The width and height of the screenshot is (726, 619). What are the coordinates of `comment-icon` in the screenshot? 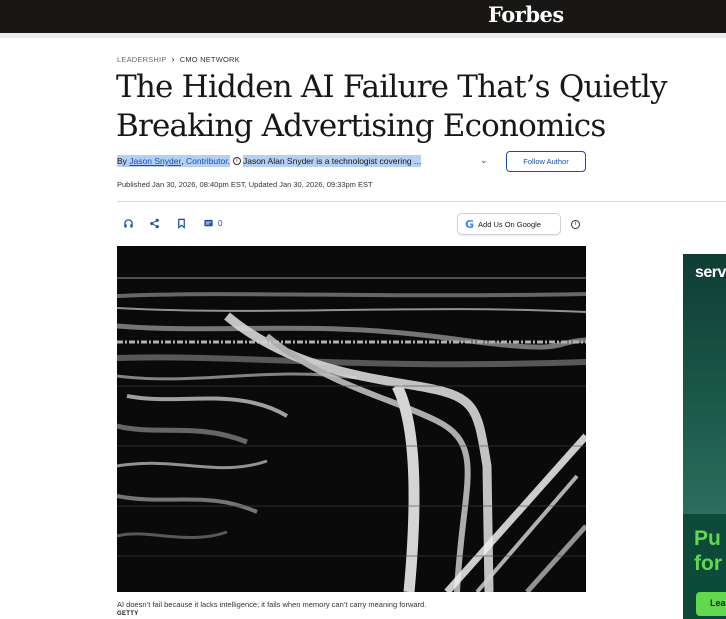 It's located at (208, 224).